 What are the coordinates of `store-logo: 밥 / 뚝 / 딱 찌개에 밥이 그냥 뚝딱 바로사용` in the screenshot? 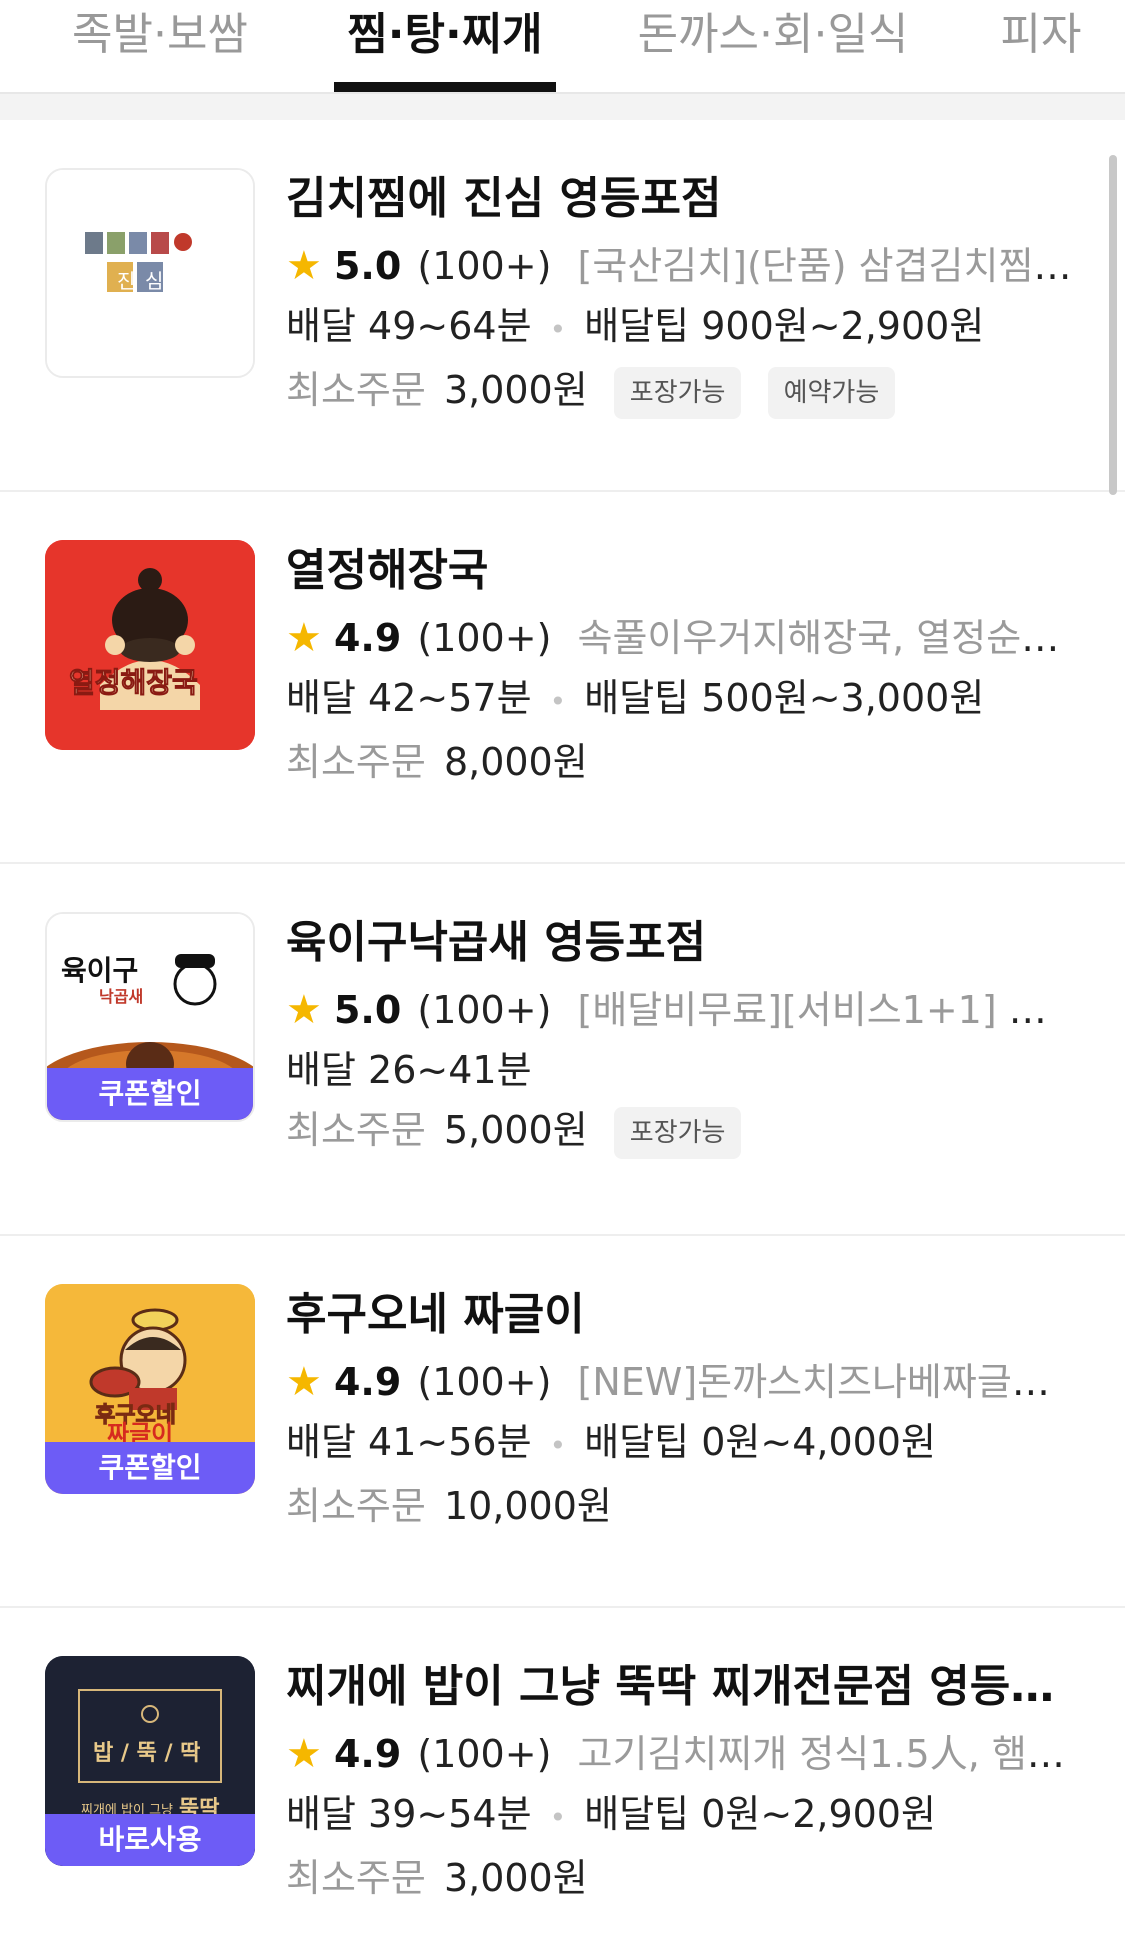 It's located at (150, 1761).